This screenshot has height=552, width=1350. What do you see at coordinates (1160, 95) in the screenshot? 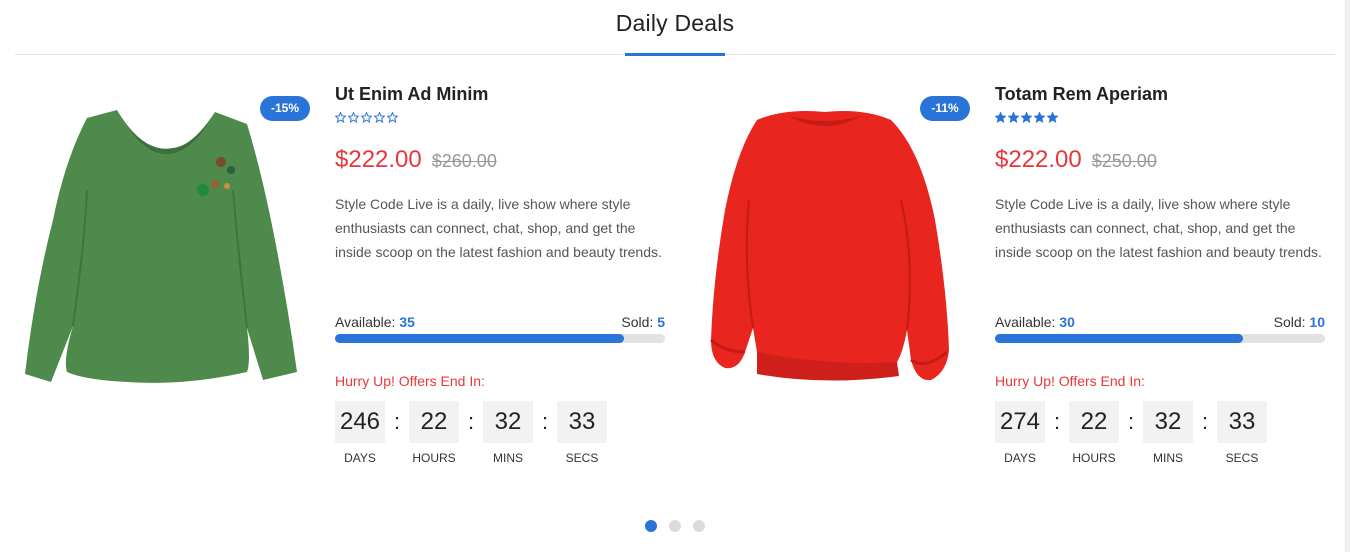
I see `product-name: Totam Rem Aperiam` at bounding box center [1160, 95].